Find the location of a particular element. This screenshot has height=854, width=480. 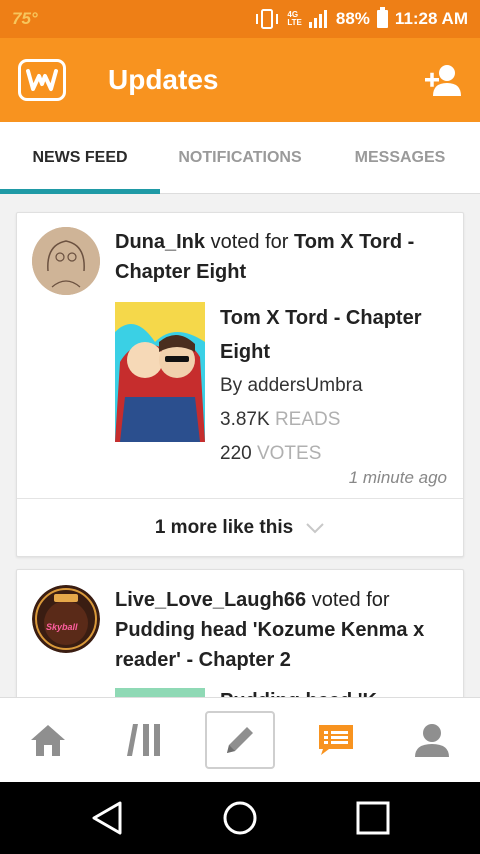

tab-messages: MESSAGES is located at coordinates (400, 158).